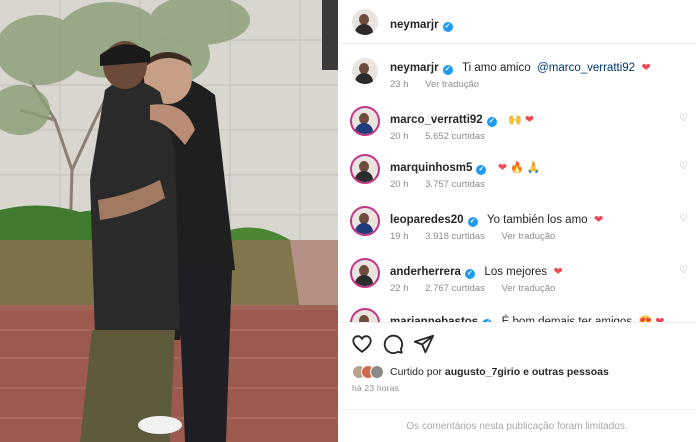 This screenshot has height=442, width=696. Describe the element at coordinates (566, 372) in the screenshot. I see `liked-by-others: e outras pessoas` at that location.